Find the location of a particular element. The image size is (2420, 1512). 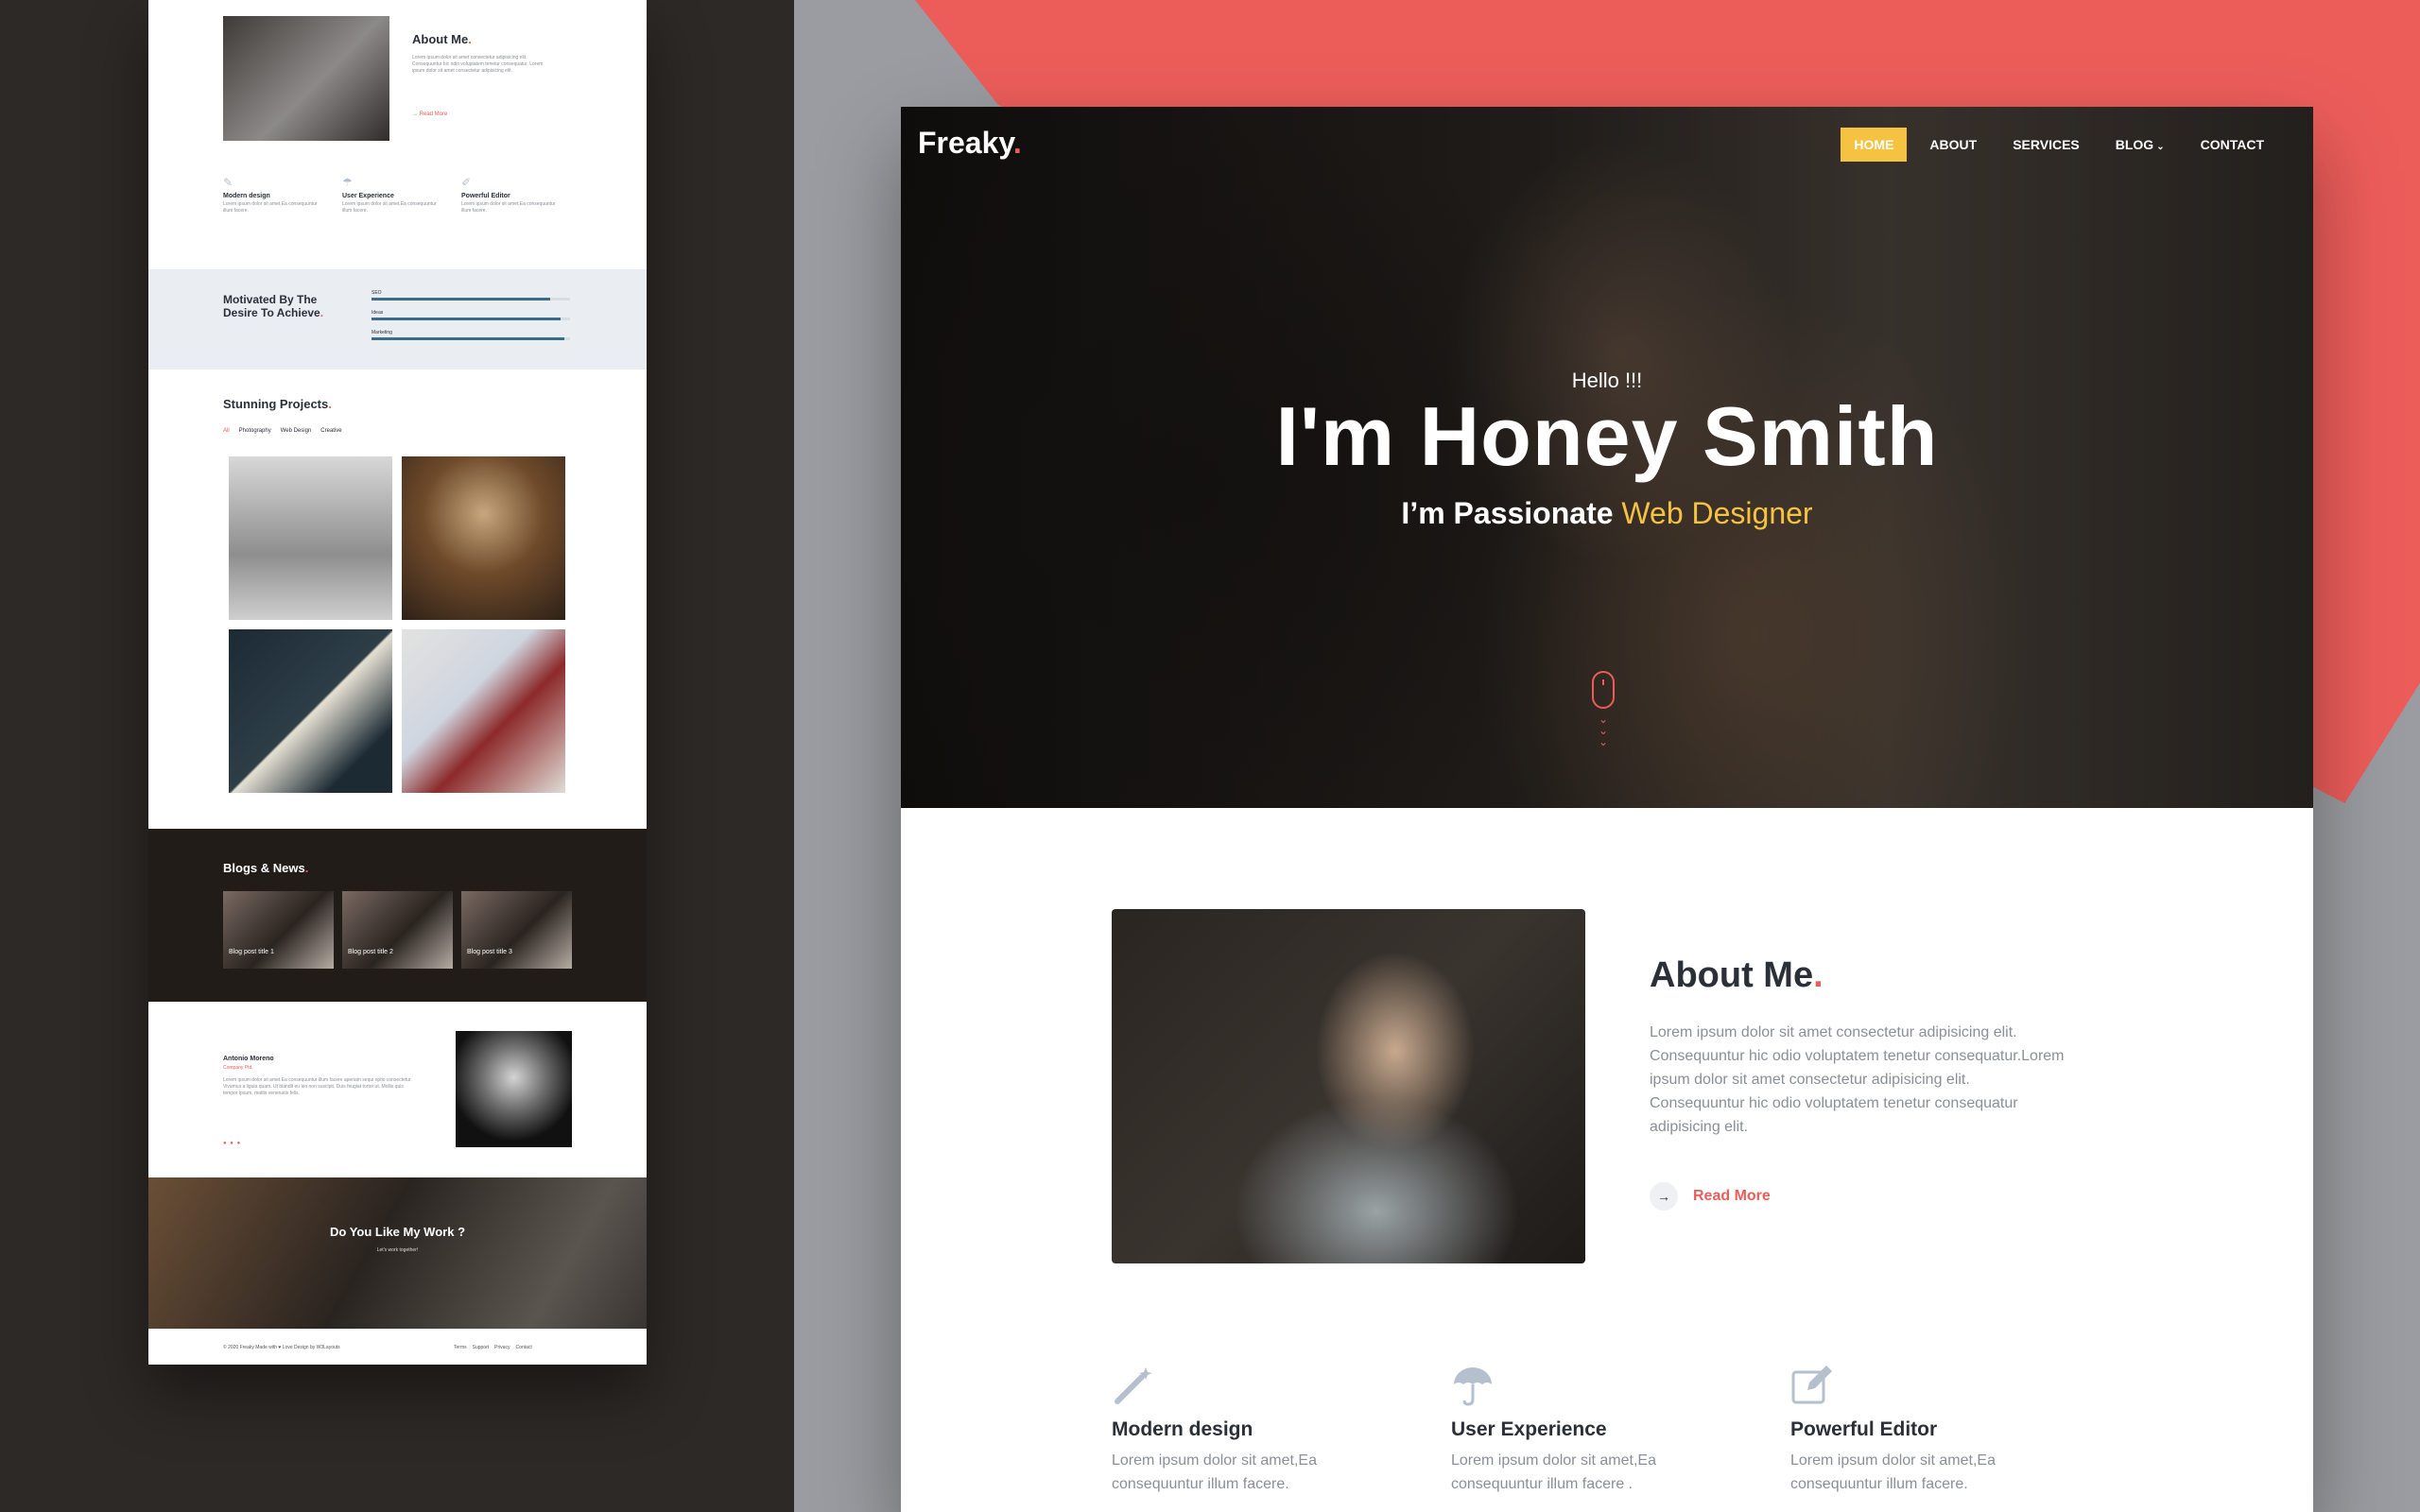

nav-about: ABOUT is located at coordinates (1953, 145).